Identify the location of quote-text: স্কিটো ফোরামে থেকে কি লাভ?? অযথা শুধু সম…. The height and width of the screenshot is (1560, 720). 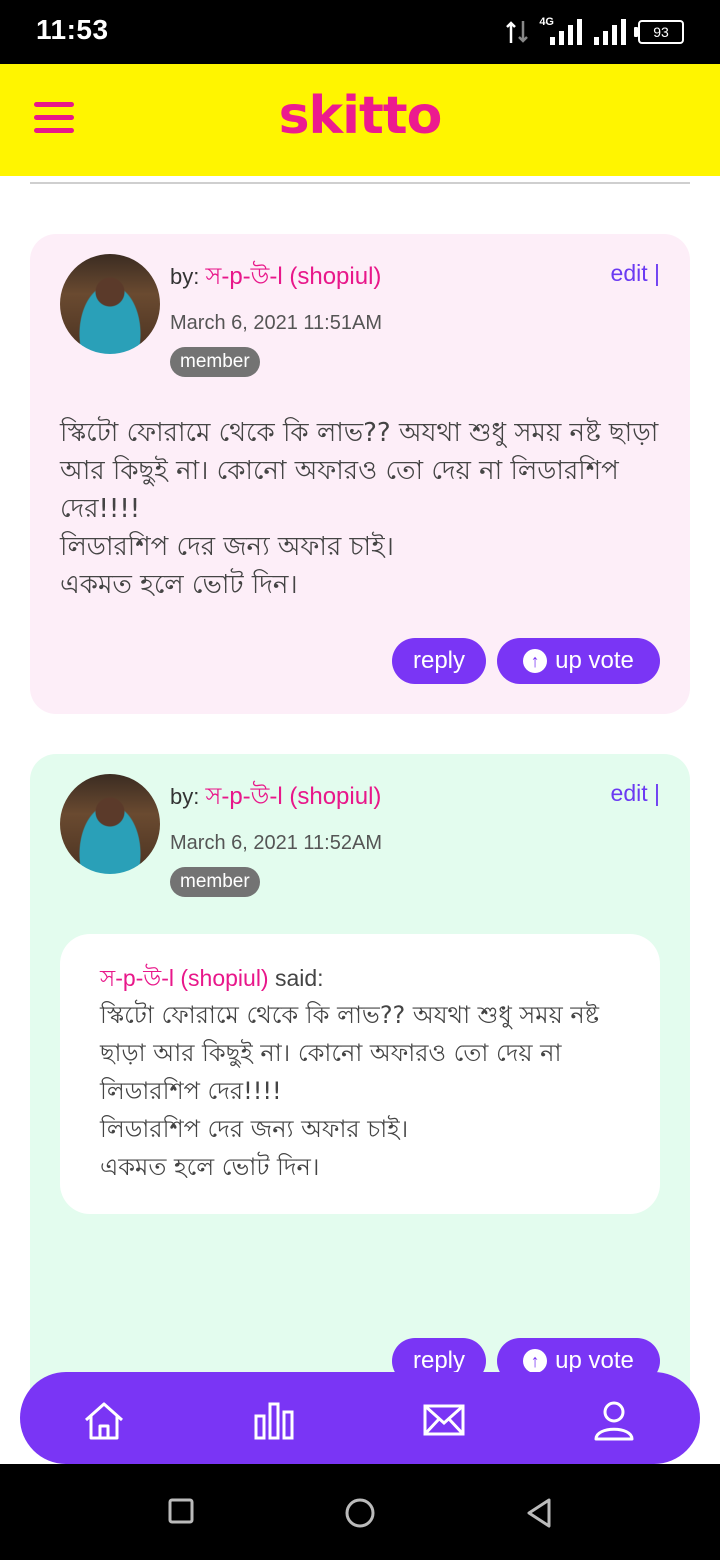
(350, 1091).